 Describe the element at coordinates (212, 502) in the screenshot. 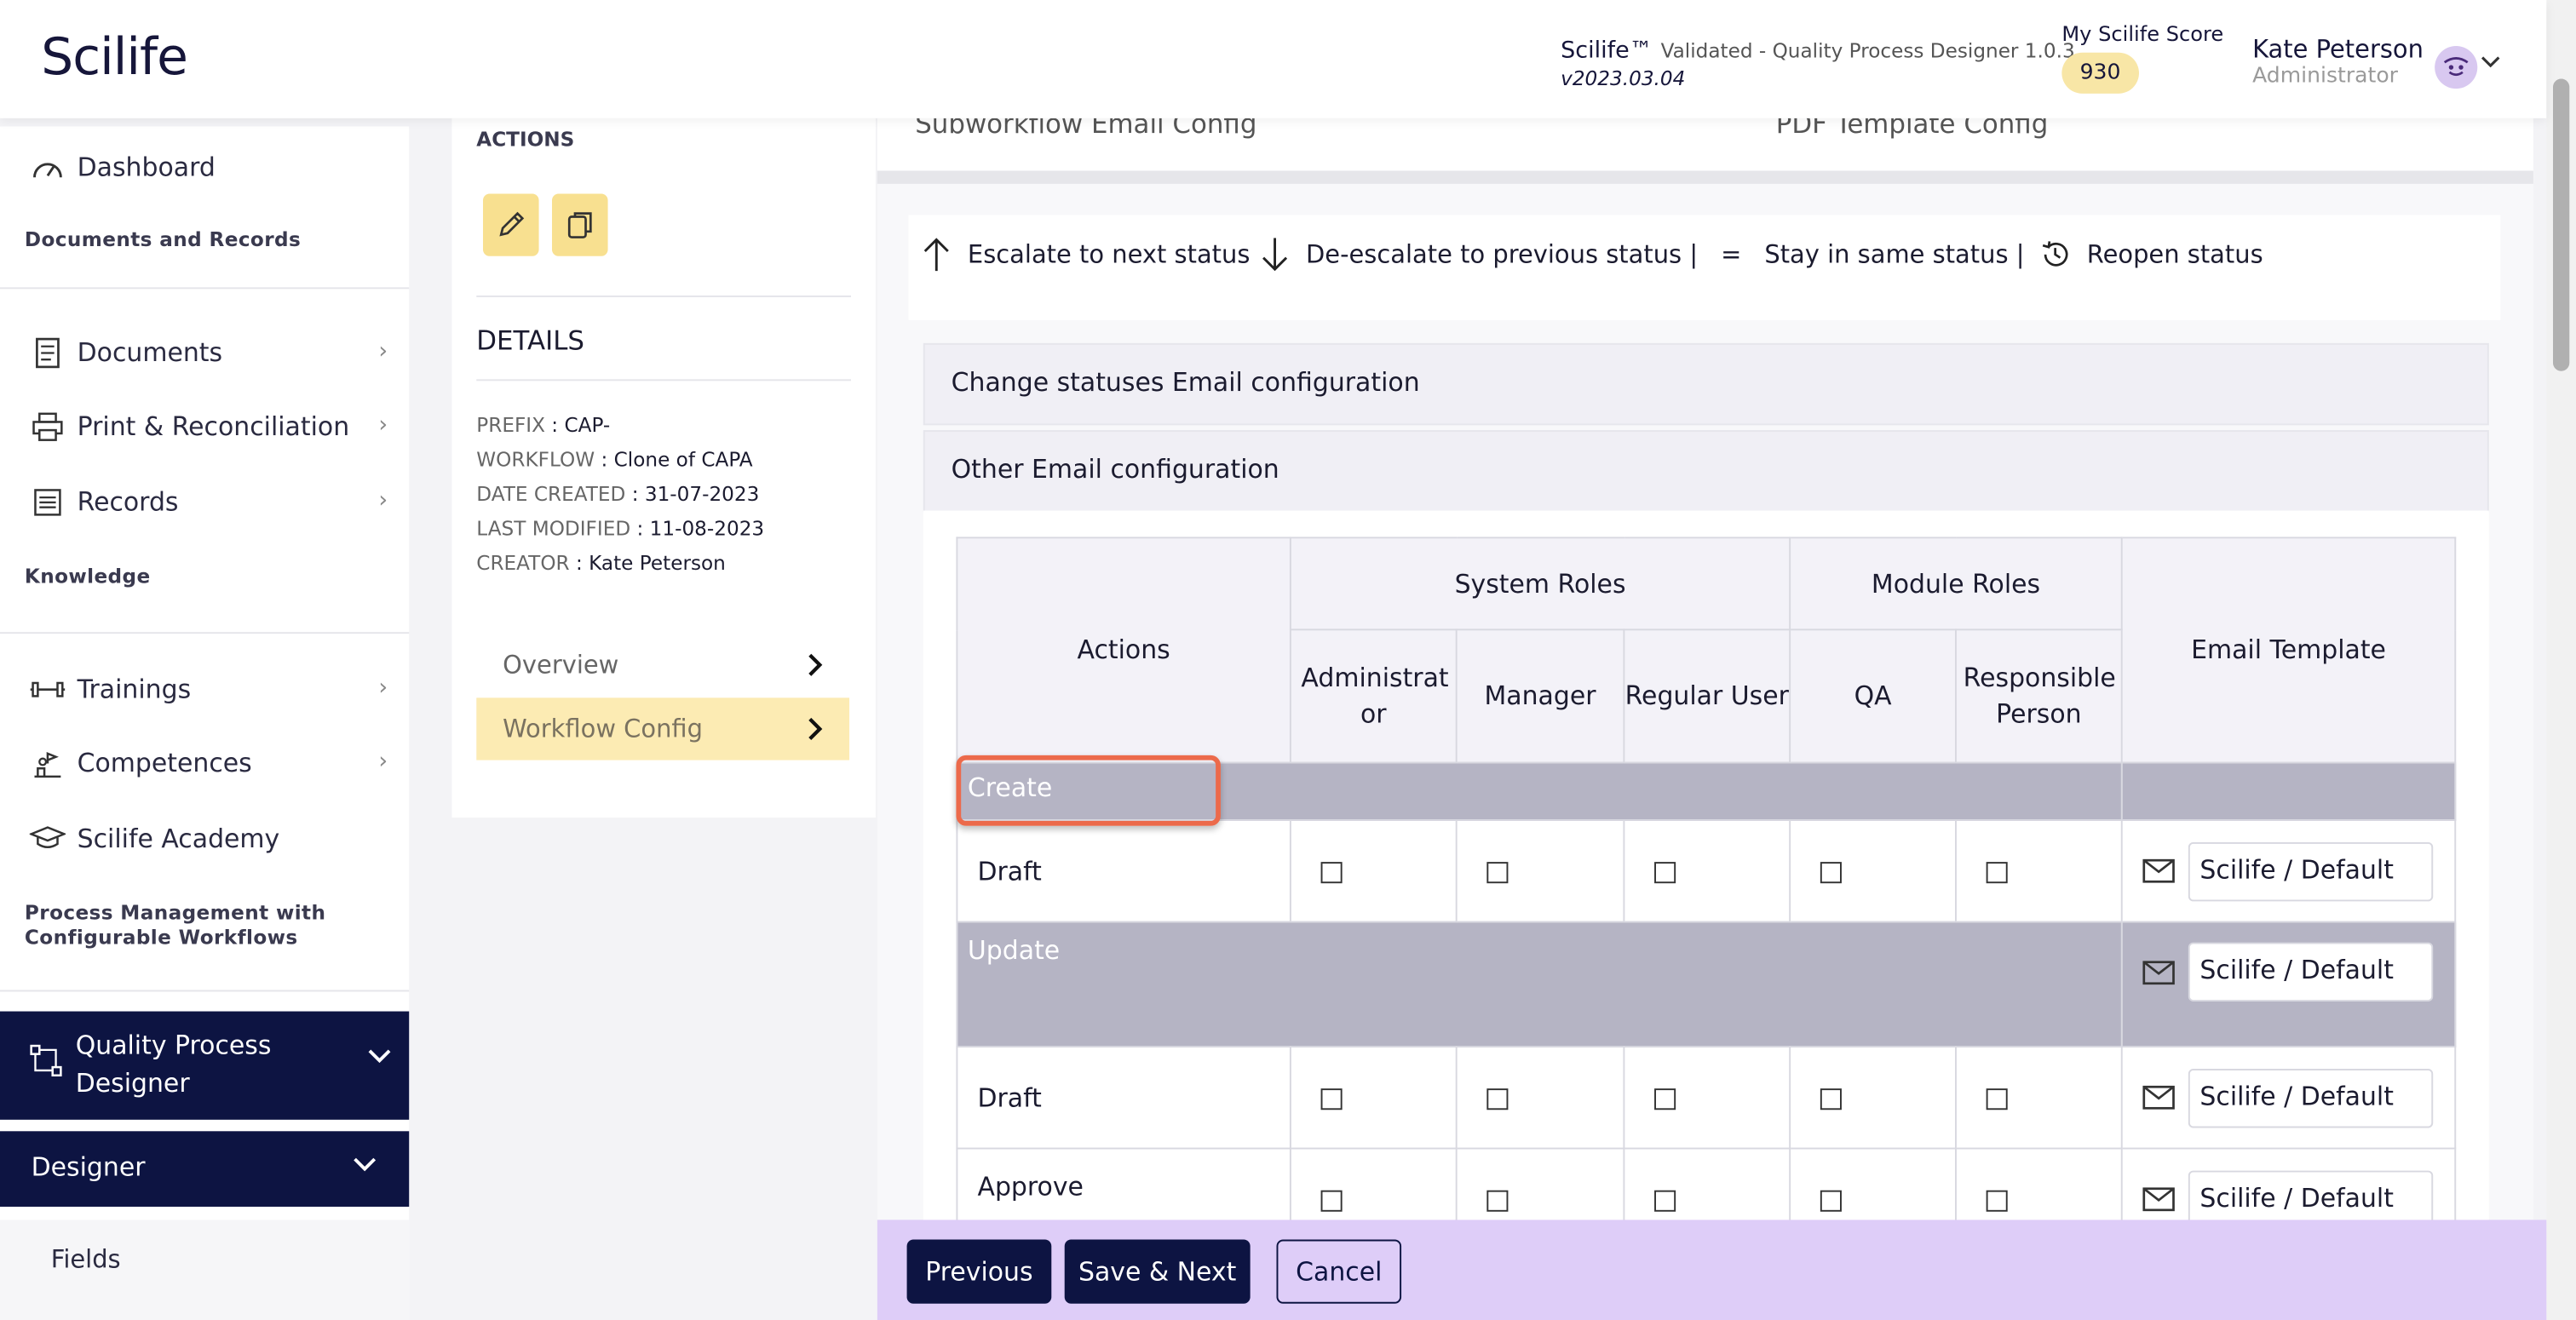

I see `sidebar-item-records: Records ›` at that location.